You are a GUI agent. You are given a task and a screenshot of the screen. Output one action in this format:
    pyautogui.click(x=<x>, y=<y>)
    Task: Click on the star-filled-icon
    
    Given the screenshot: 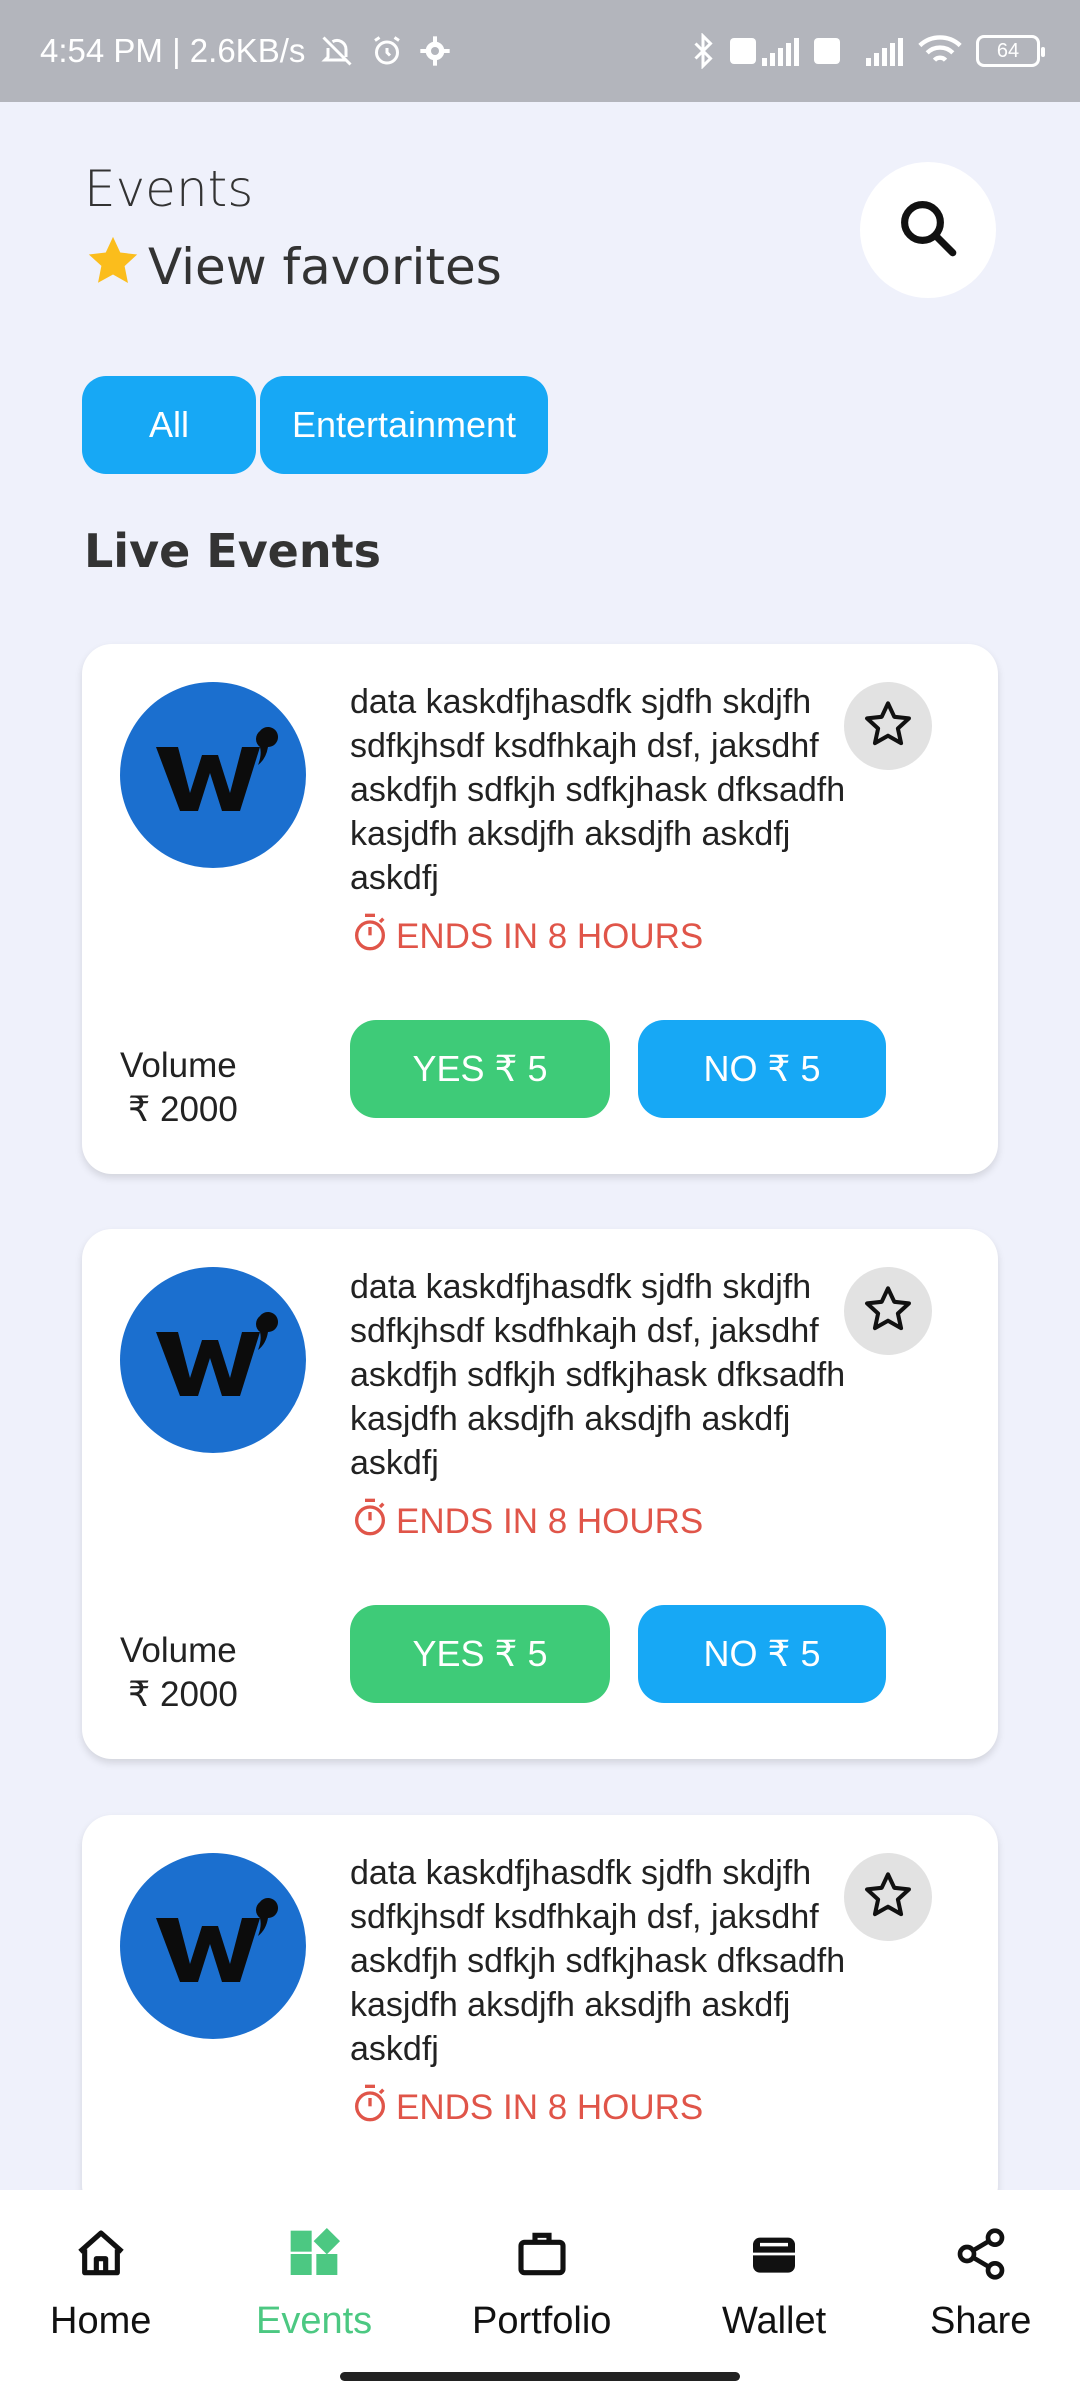 What is the action you would take?
    pyautogui.click(x=113, y=267)
    